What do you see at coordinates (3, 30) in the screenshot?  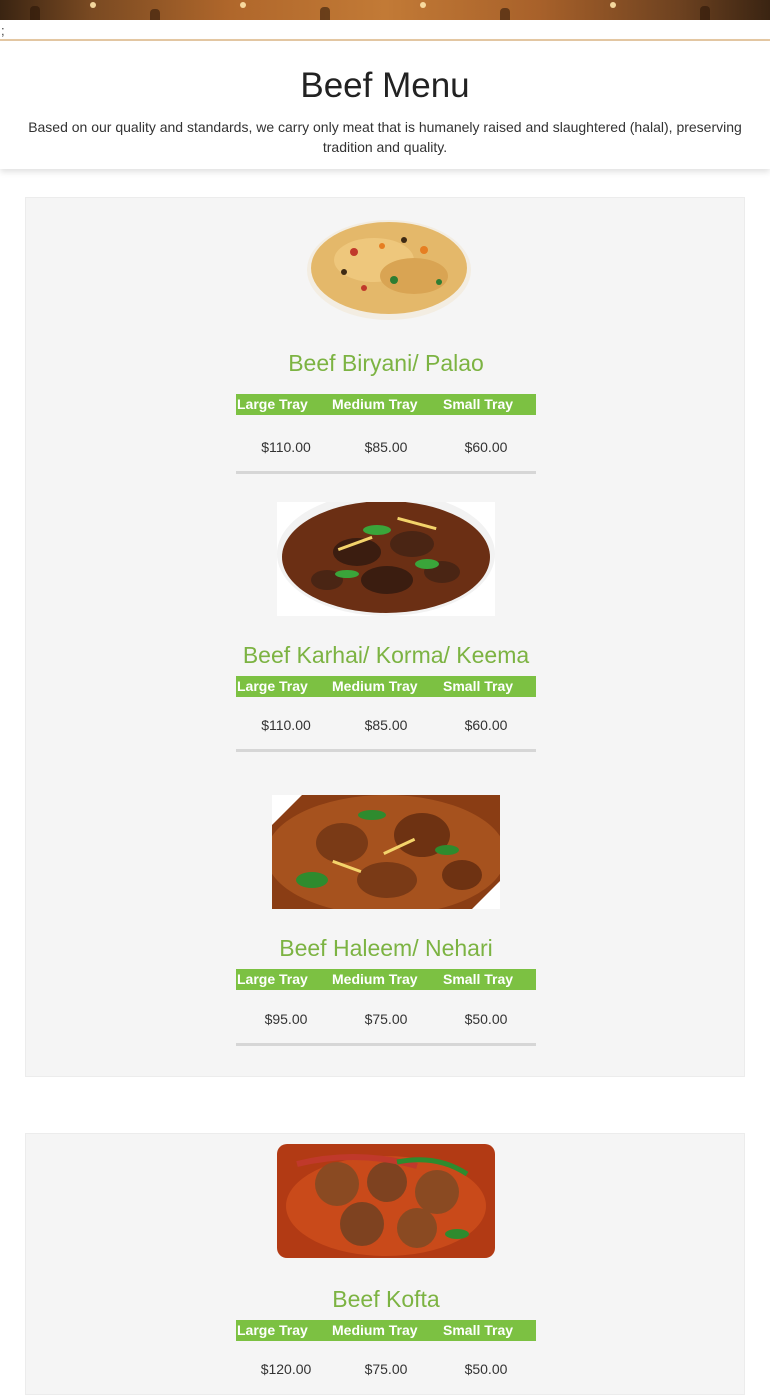 I see `stray-text: ;` at bounding box center [3, 30].